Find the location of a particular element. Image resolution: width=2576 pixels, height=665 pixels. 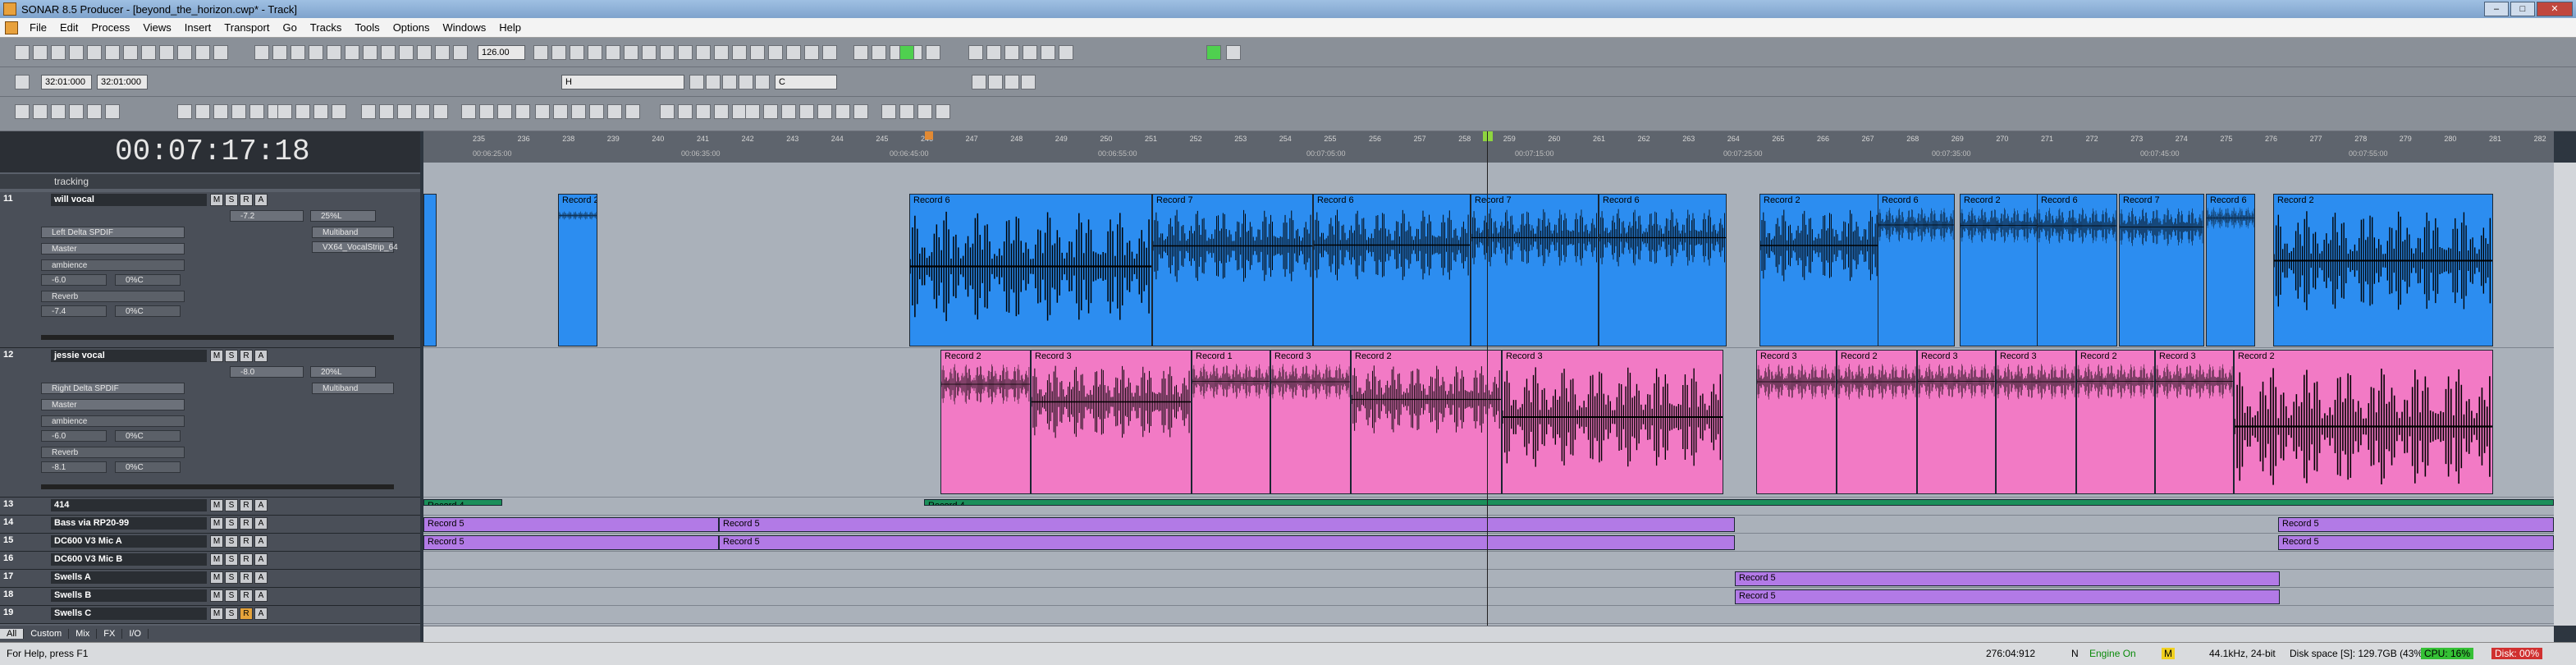

selection-end-field: 32:01:000 is located at coordinates (122, 82).